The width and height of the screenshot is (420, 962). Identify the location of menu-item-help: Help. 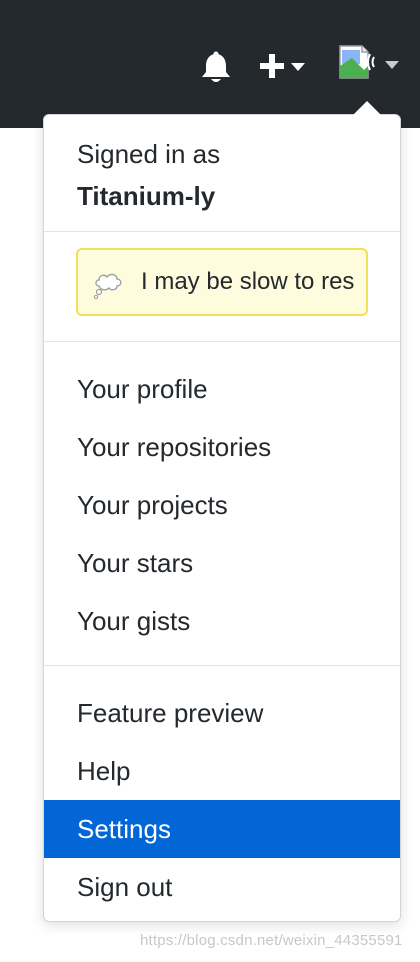
(222, 771).